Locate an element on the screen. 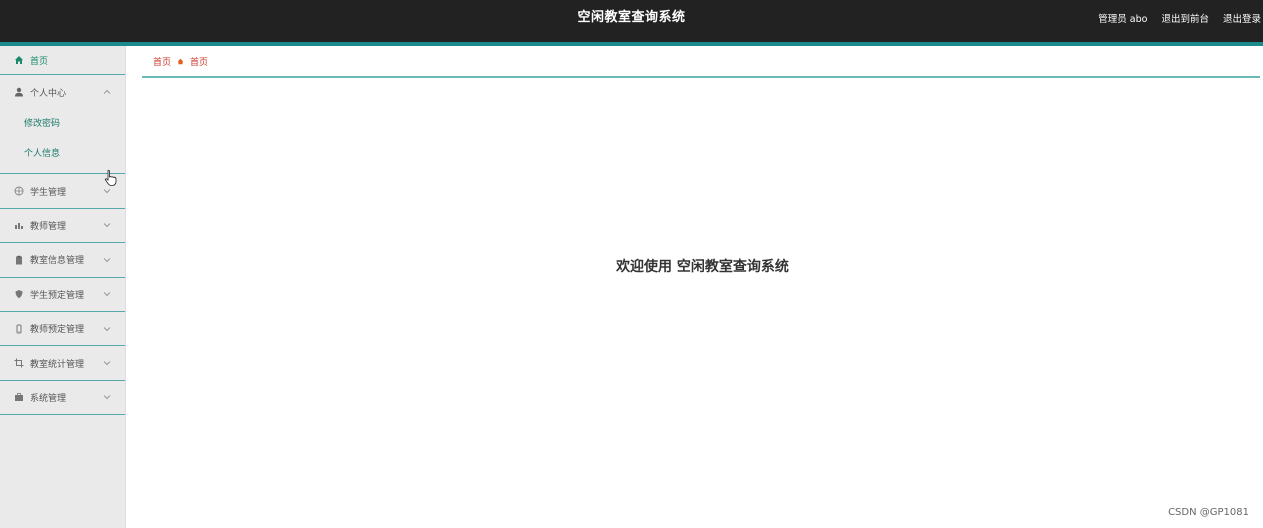 The image size is (1263, 528). sidebar-item-student-booking-management: 学生预定管理 is located at coordinates (62, 295).